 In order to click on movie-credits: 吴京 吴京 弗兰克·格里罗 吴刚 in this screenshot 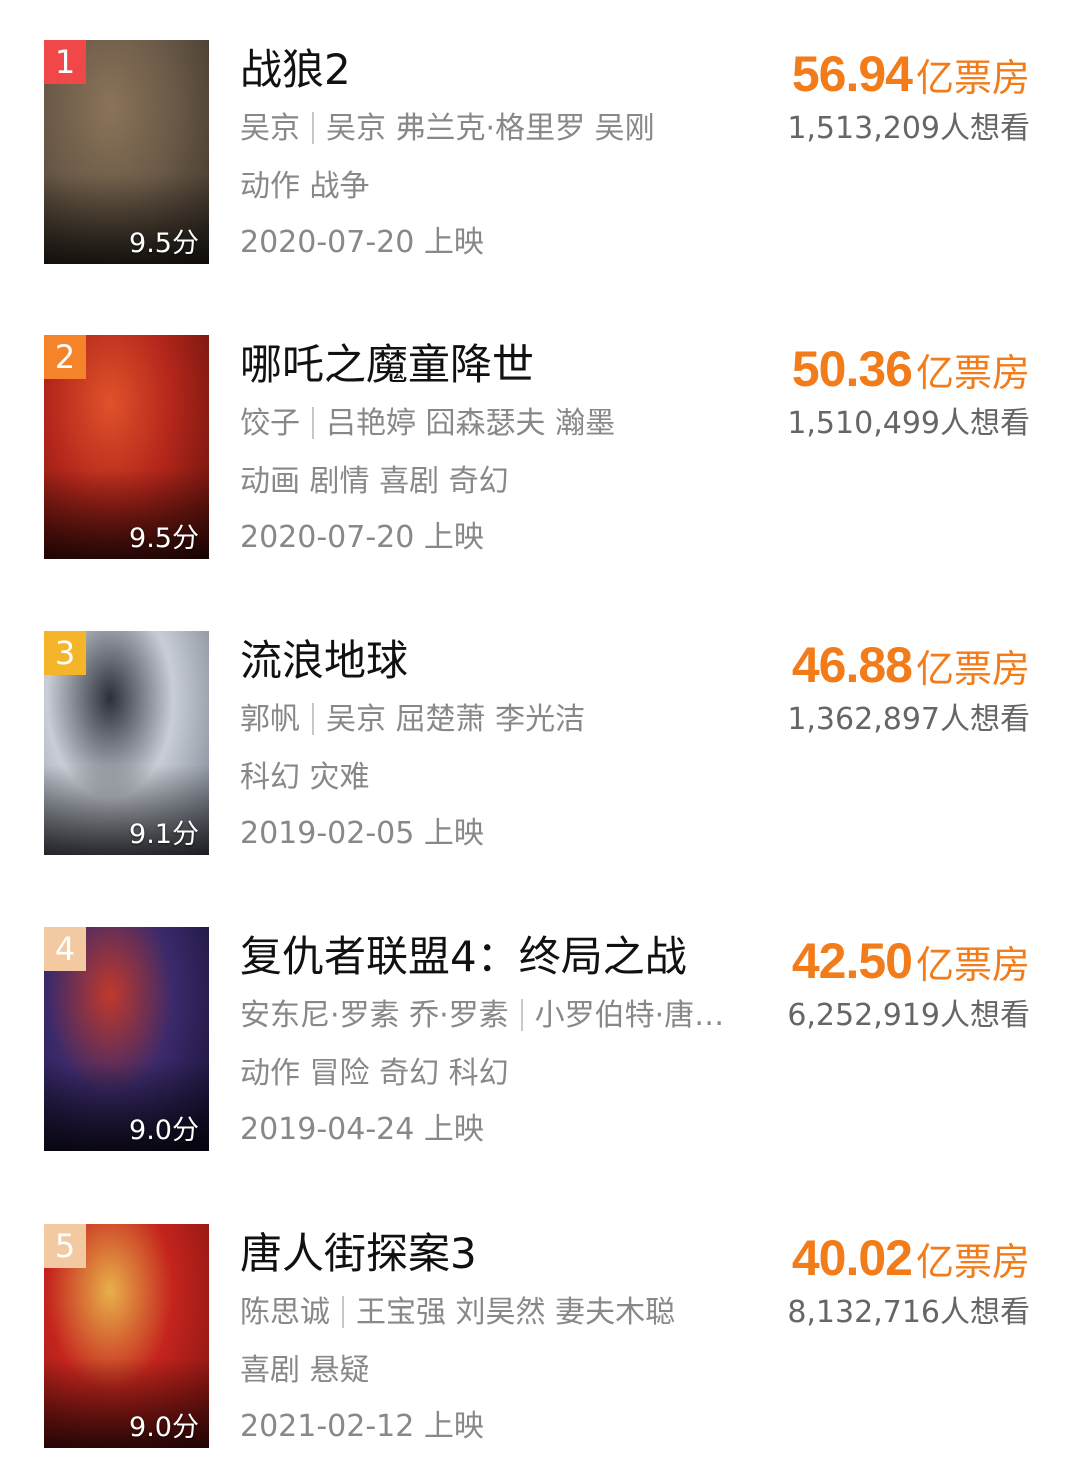, I will do `click(490, 129)`.